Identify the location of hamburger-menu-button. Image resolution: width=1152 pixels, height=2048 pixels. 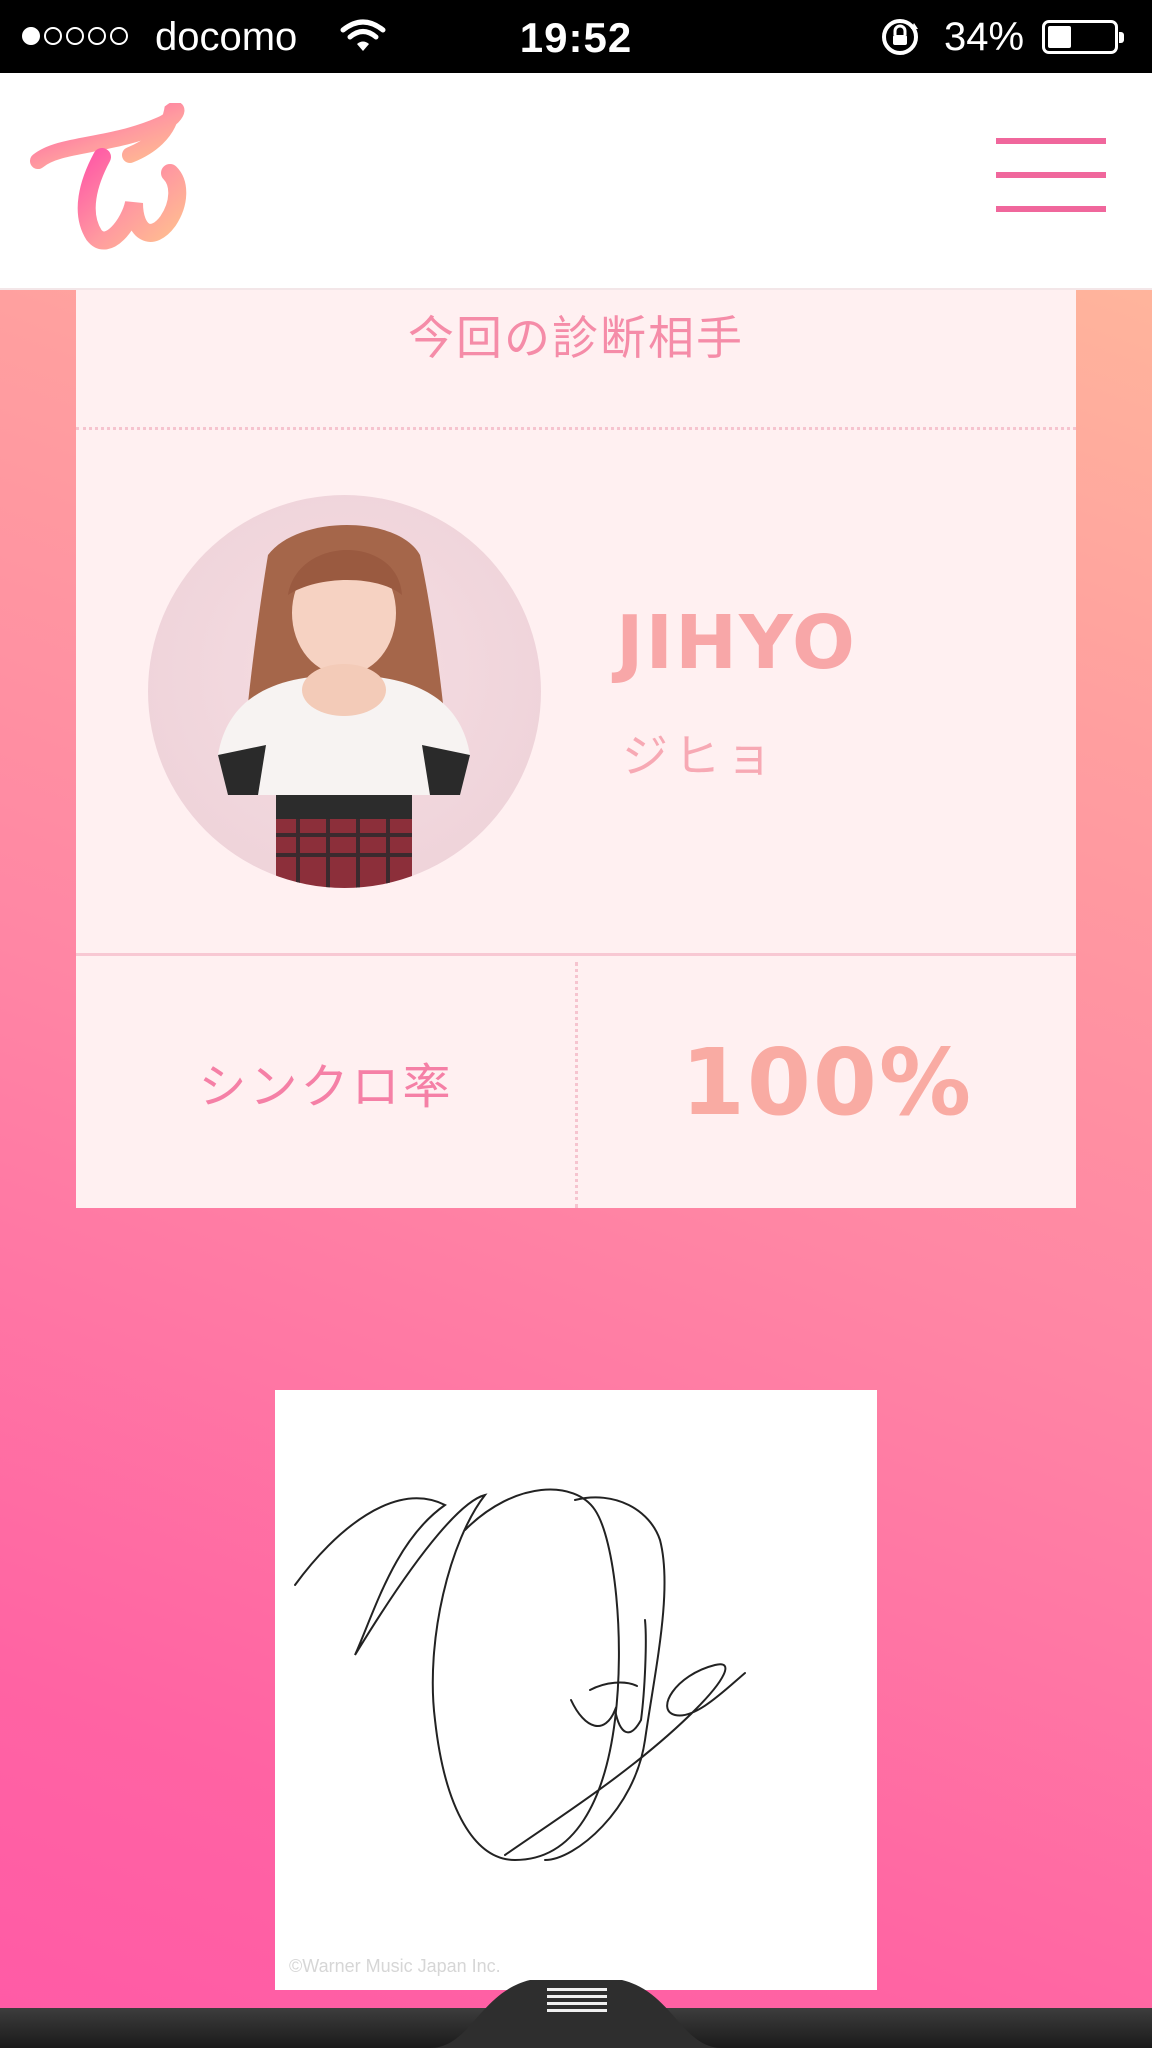
(1051, 178).